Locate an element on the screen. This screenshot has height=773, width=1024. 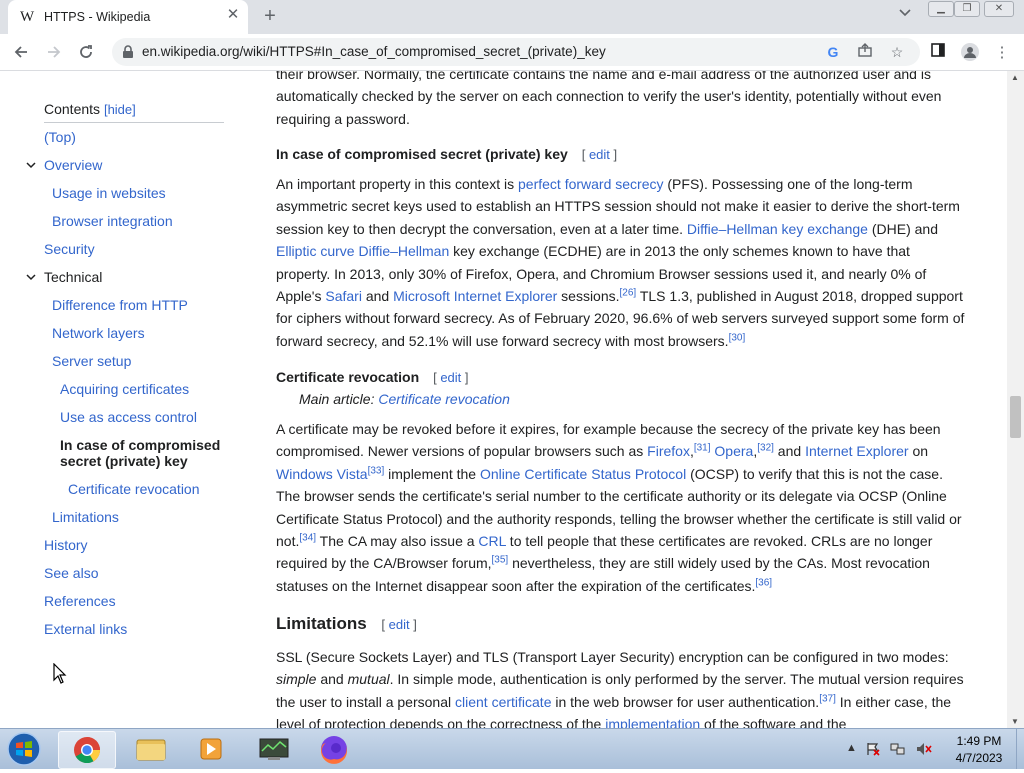
scroll-up-arrow-icon: ▲ is located at coordinates (1015, 77).